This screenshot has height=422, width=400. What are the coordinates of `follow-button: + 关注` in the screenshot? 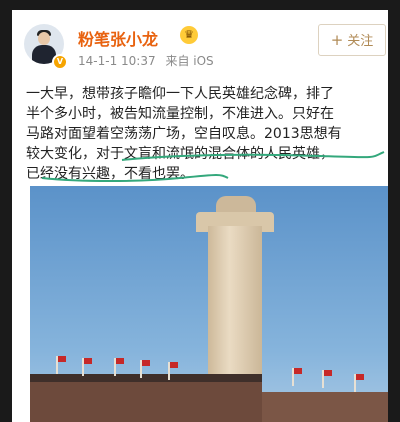 It's located at (352, 40).